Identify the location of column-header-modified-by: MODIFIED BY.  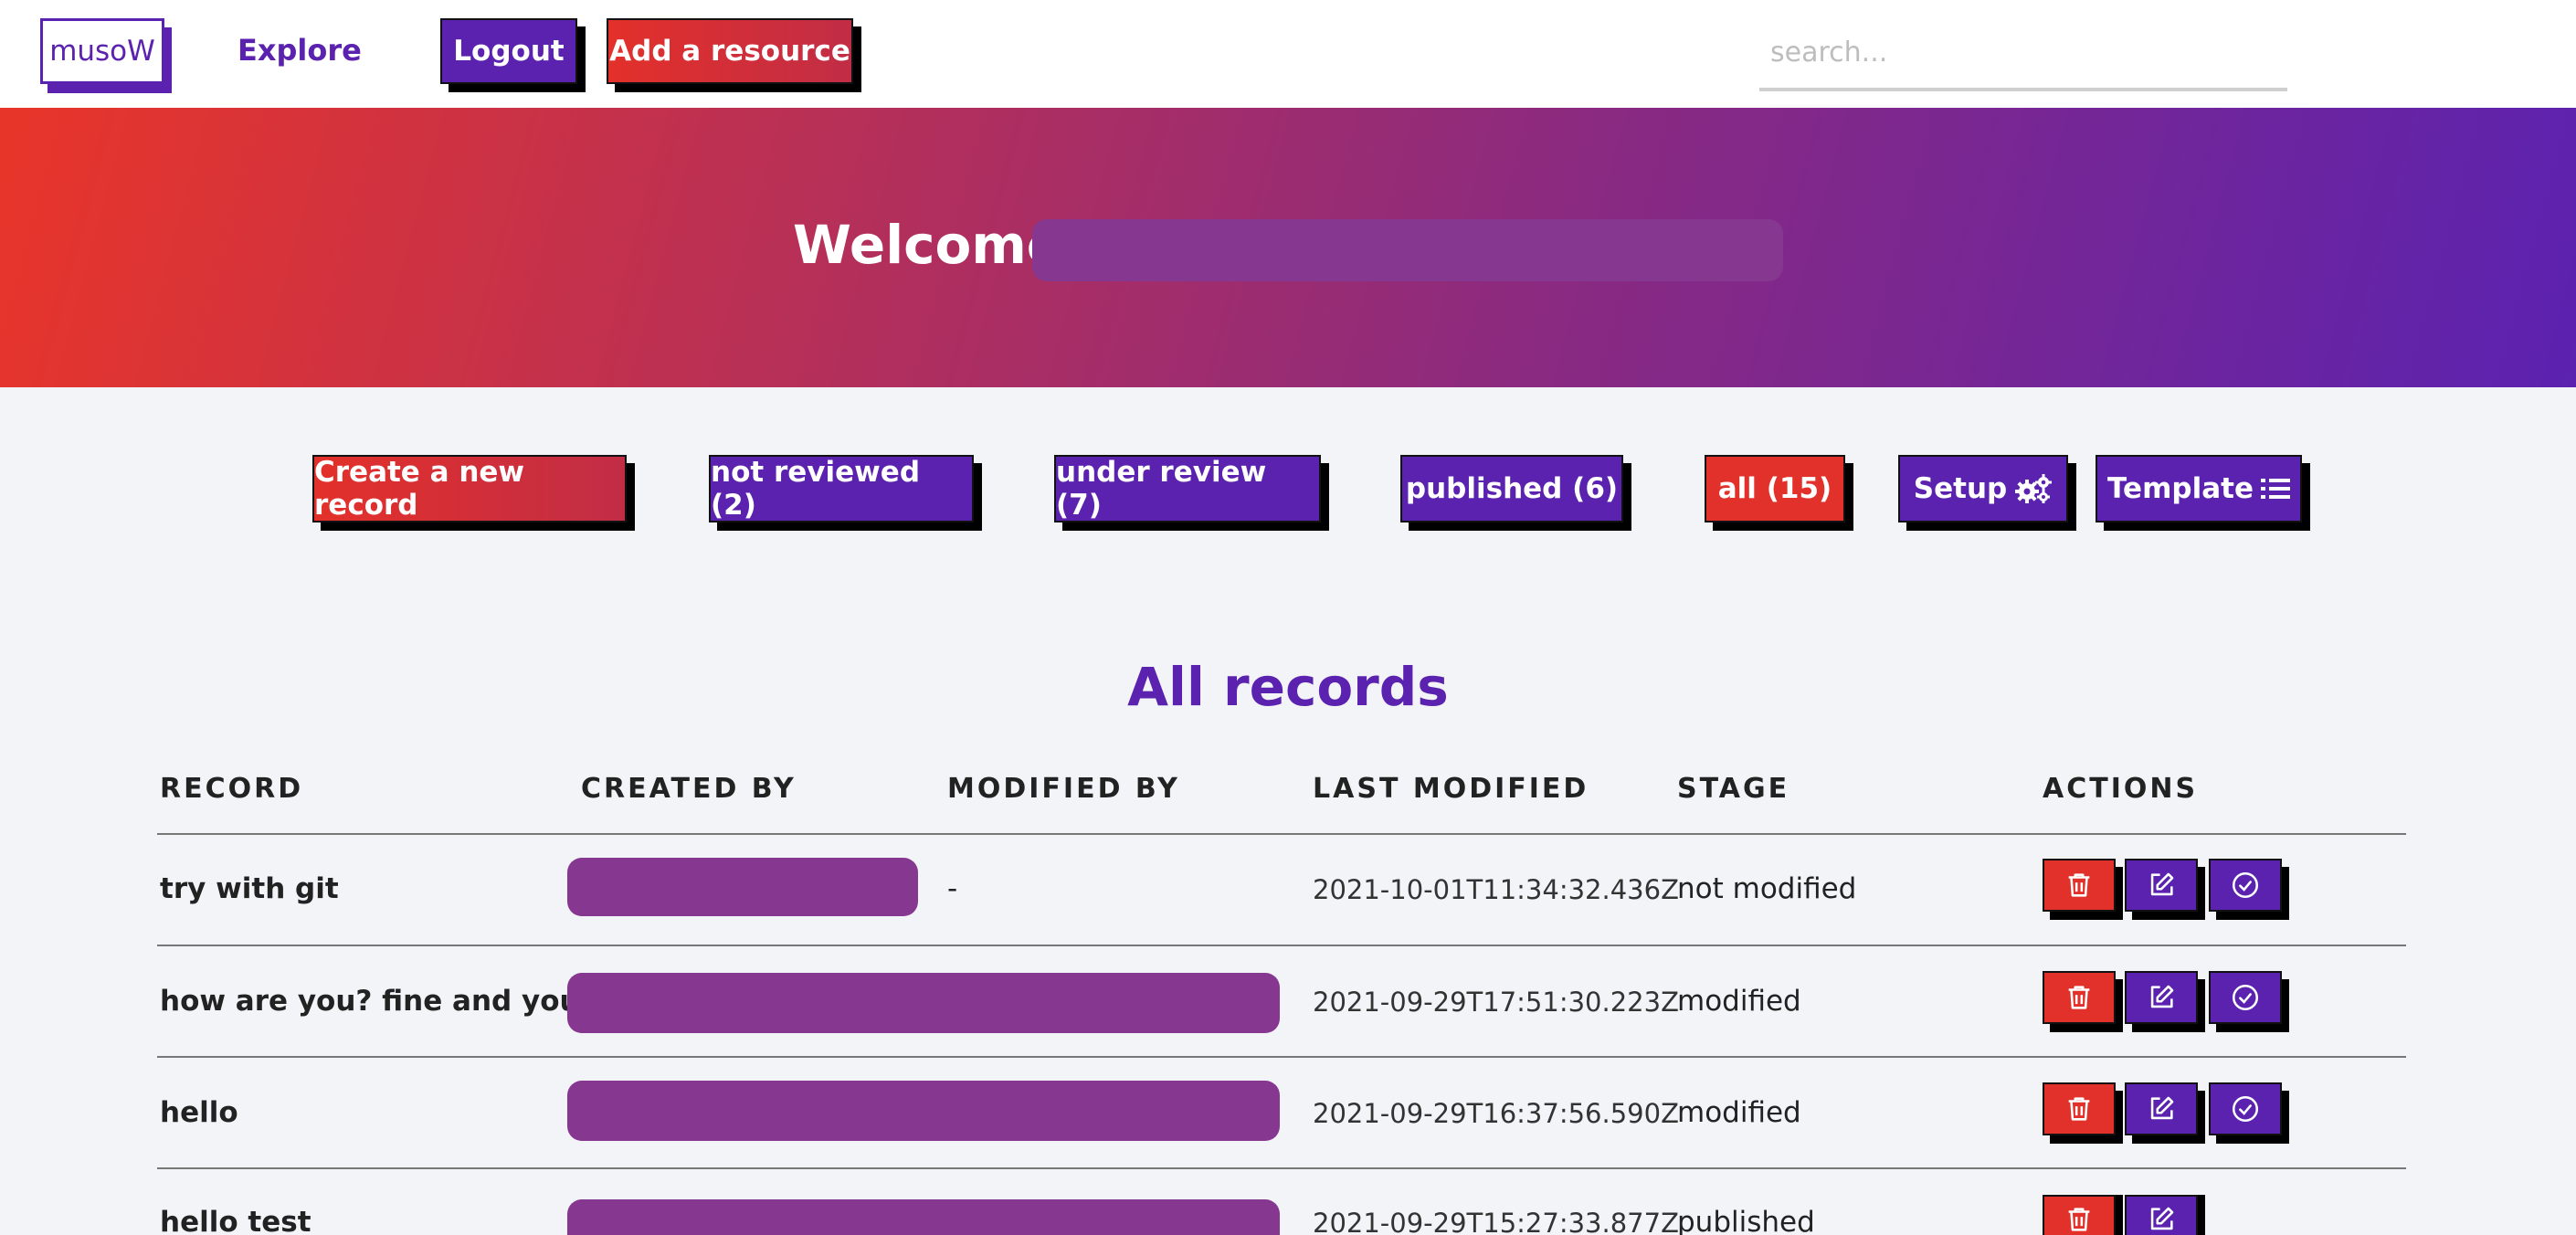
(1063, 789).